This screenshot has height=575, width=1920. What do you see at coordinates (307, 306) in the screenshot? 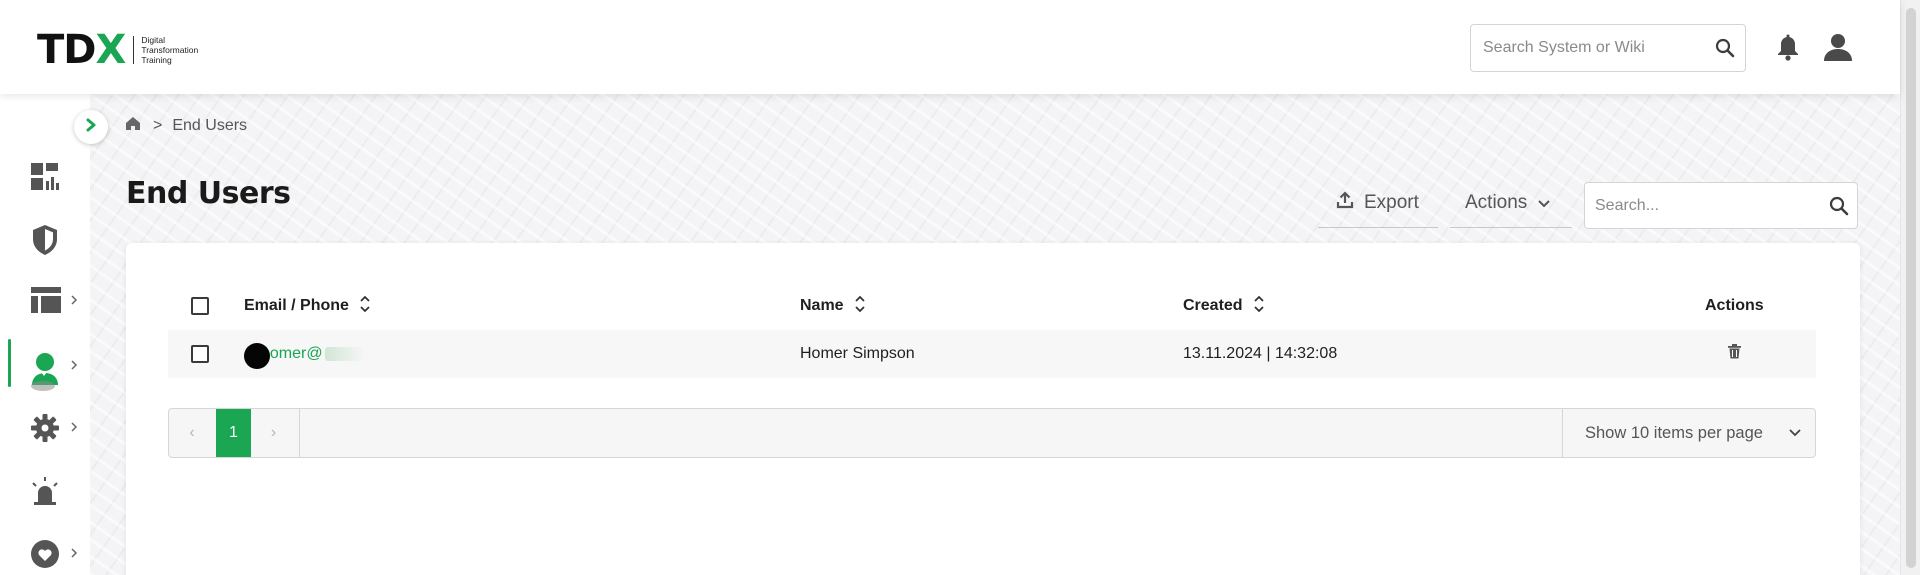
I see `column-header-email: Email / Phone` at bounding box center [307, 306].